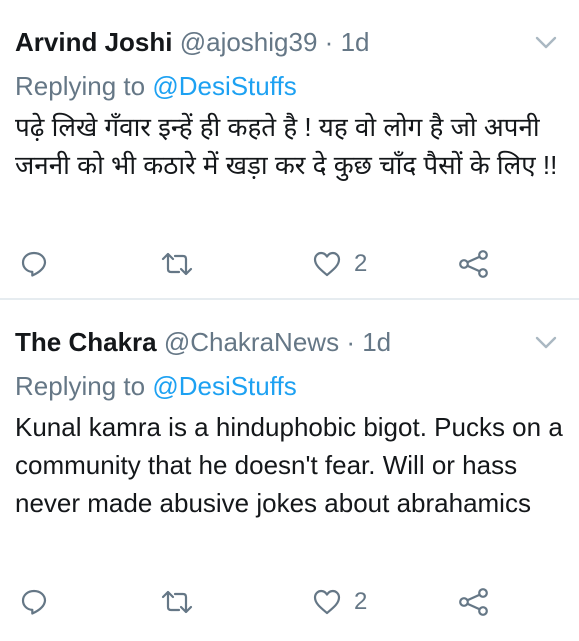  Describe the element at coordinates (93, 42) in the screenshot. I see `author-name: Arvind Joshi` at that location.